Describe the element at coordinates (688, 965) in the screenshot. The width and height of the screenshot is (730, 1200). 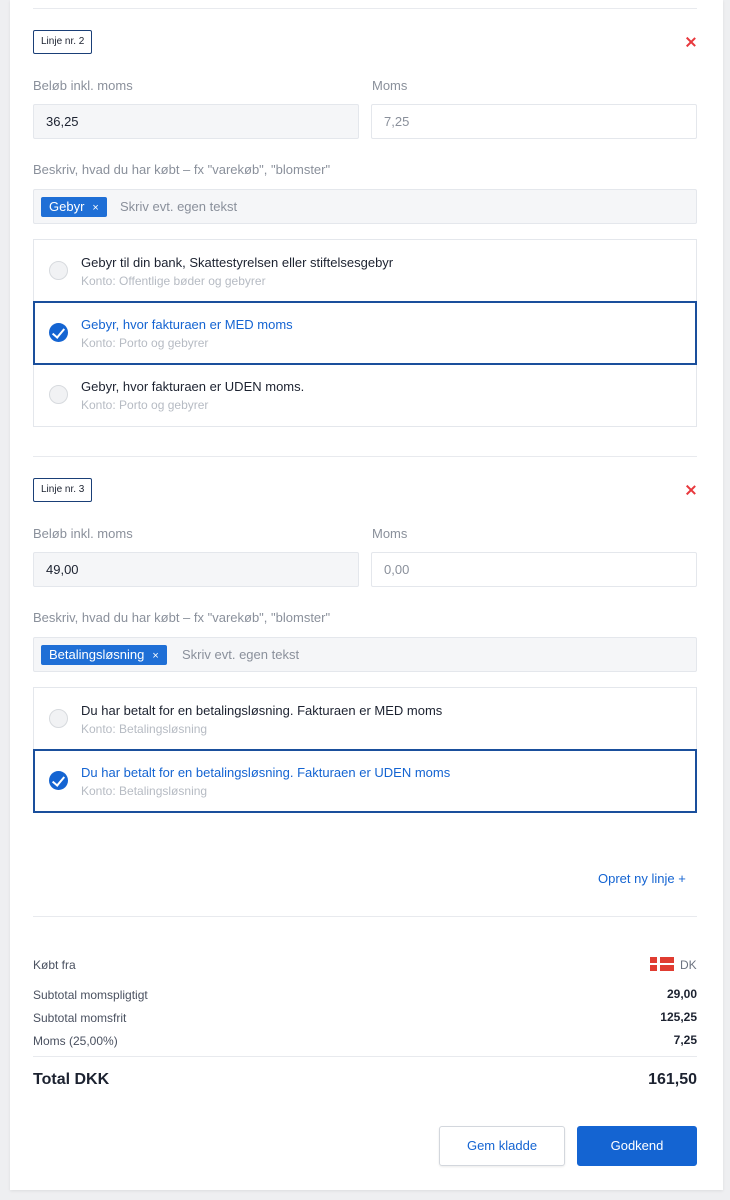
I see `country-code: DK` at that location.